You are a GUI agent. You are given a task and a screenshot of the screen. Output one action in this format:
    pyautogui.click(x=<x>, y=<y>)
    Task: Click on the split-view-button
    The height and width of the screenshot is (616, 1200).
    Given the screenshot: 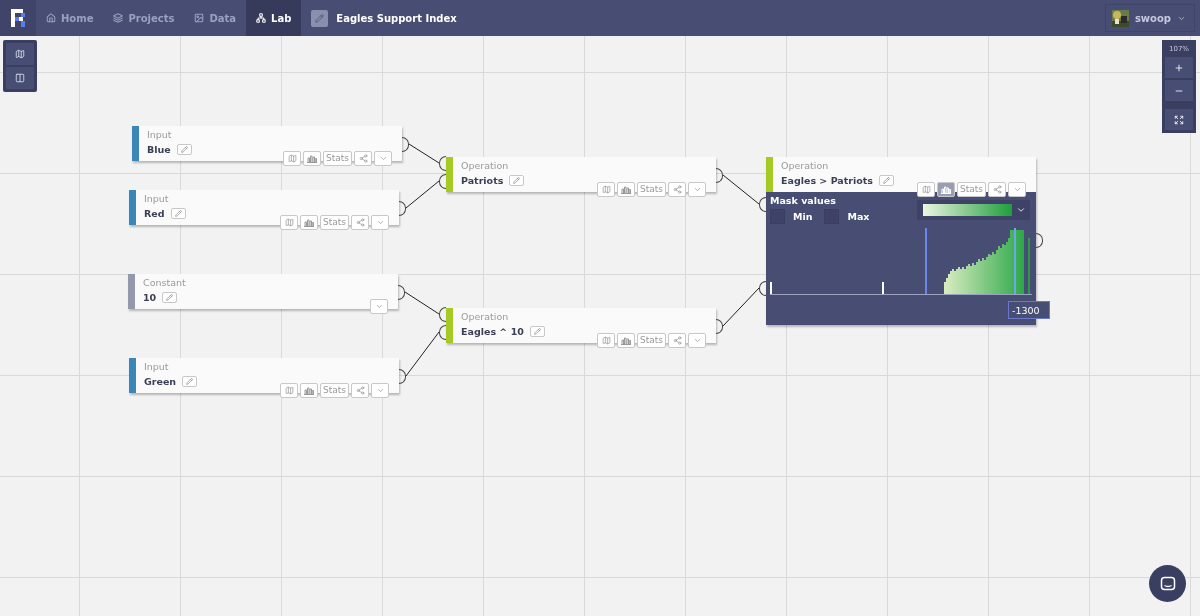 What is the action you would take?
    pyautogui.click(x=20, y=78)
    